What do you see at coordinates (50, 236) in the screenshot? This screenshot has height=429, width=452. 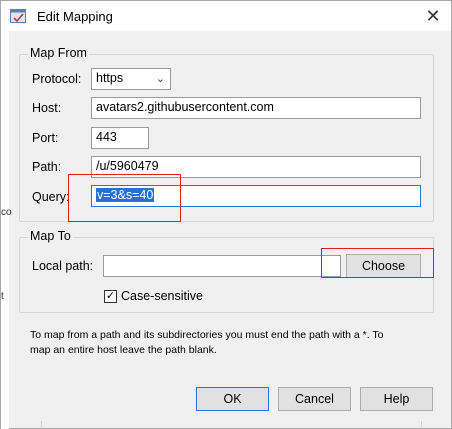 I see `map-to-title: Map To` at bounding box center [50, 236].